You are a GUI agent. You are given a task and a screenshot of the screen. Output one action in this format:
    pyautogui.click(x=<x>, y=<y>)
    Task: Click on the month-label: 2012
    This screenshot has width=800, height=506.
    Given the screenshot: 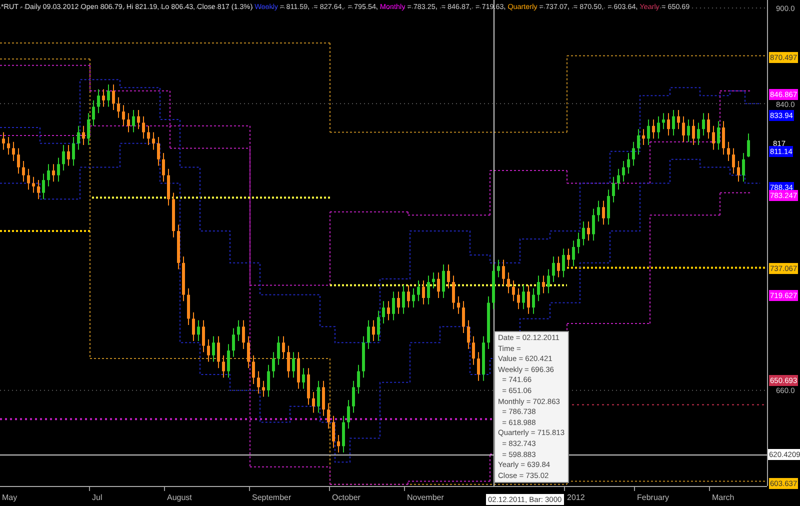 What is the action you would take?
    pyautogui.click(x=576, y=497)
    